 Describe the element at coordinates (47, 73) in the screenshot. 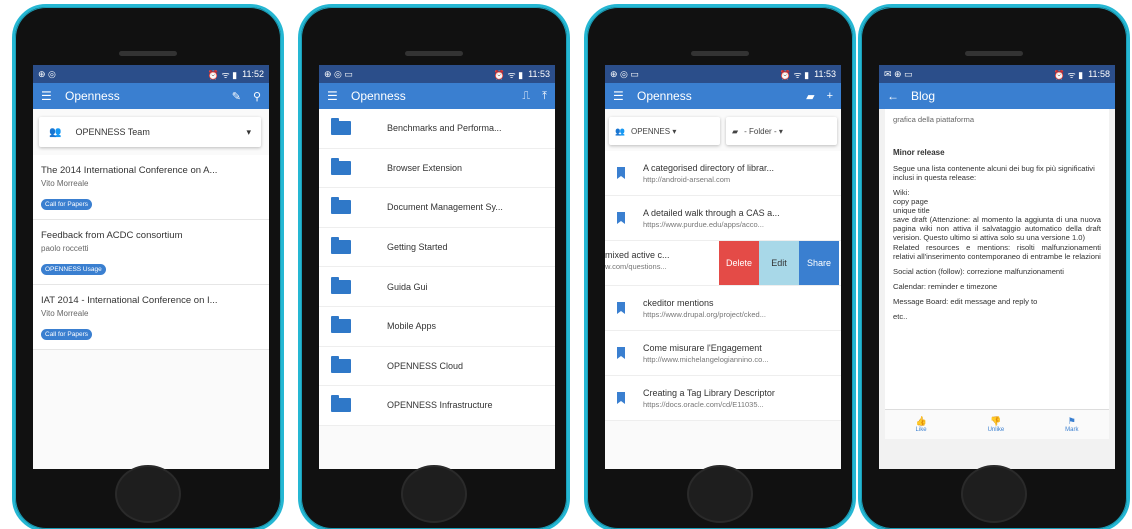

I see `status-left-icons: ⊕ ◎` at that location.